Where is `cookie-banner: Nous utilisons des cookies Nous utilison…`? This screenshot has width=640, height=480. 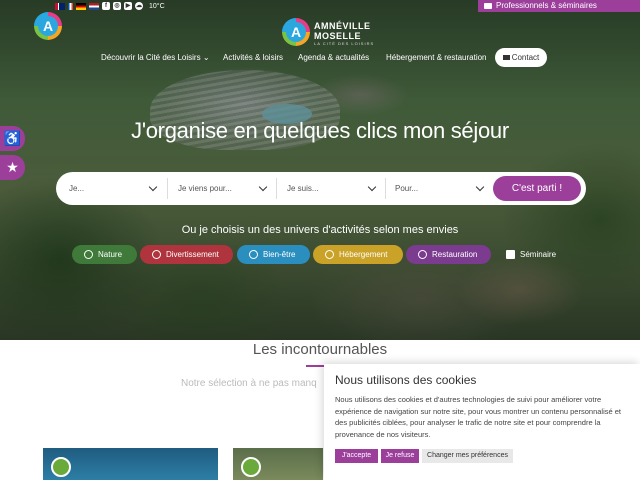
cookie-banner: Nous utilisons des cookies Nous utilison… is located at coordinates (482, 422).